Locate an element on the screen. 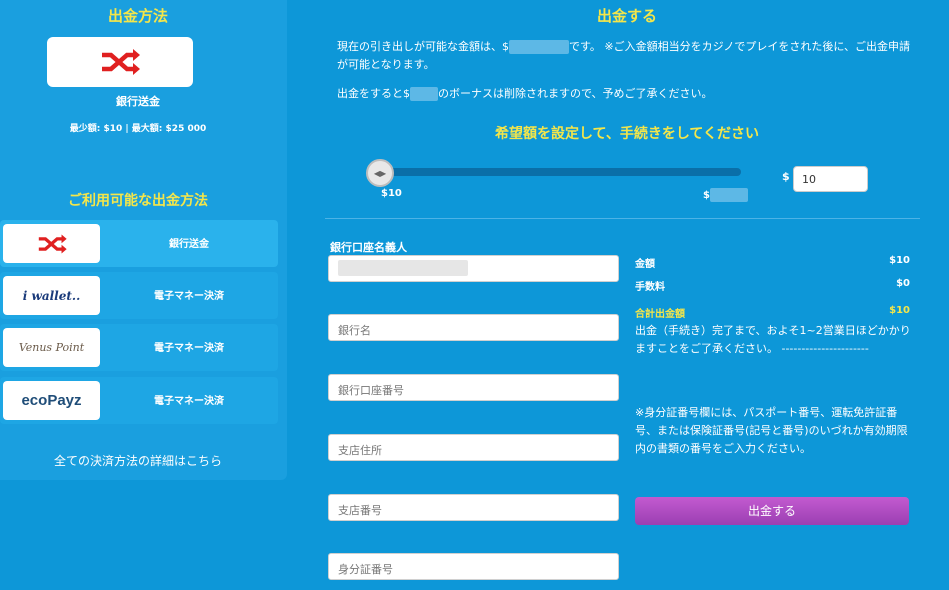 This screenshot has height=590, width=949. total-row: 合計出金額 $10 is located at coordinates (772, 312).